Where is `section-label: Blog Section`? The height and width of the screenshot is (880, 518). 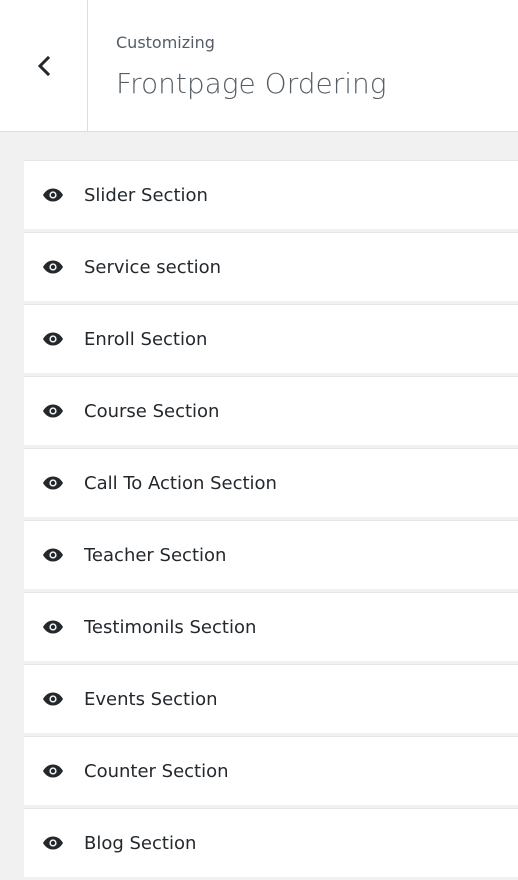 section-label: Blog Section is located at coordinates (140, 843).